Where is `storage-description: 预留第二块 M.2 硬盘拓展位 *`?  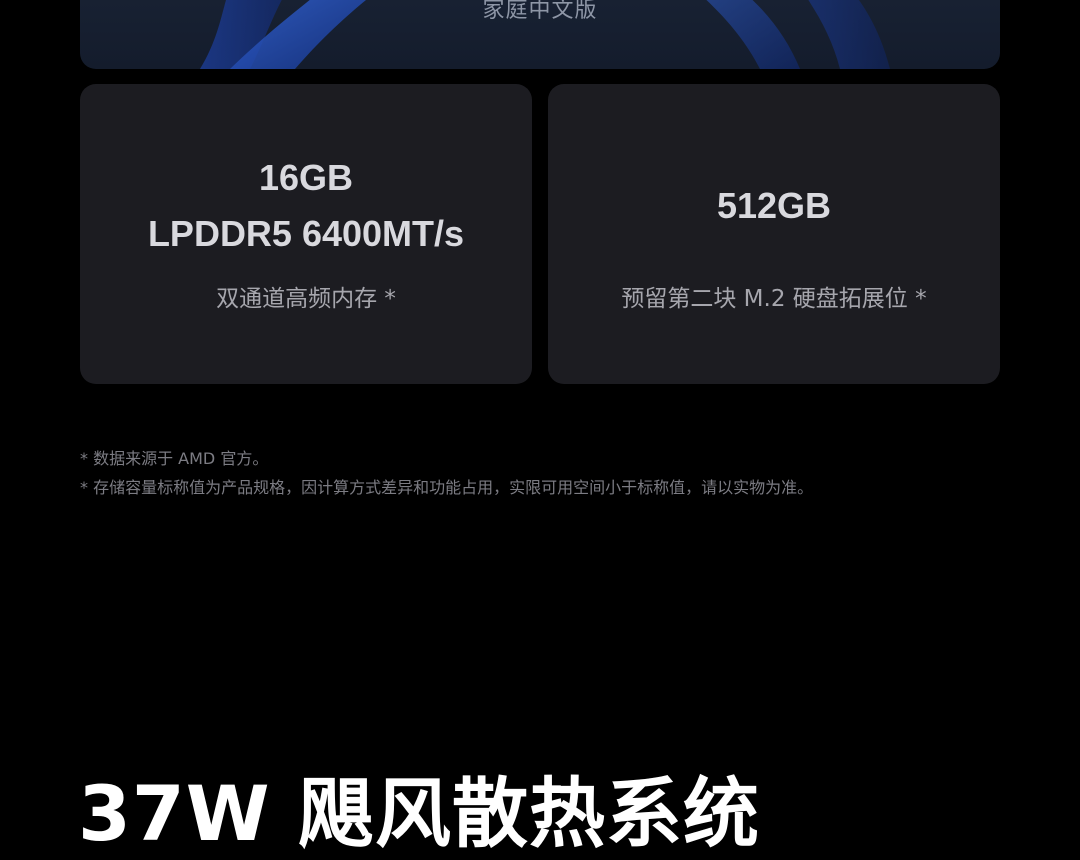 storage-description: 预留第二块 M.2 硬盘拓展位 * is located at coordinates (774, 299).